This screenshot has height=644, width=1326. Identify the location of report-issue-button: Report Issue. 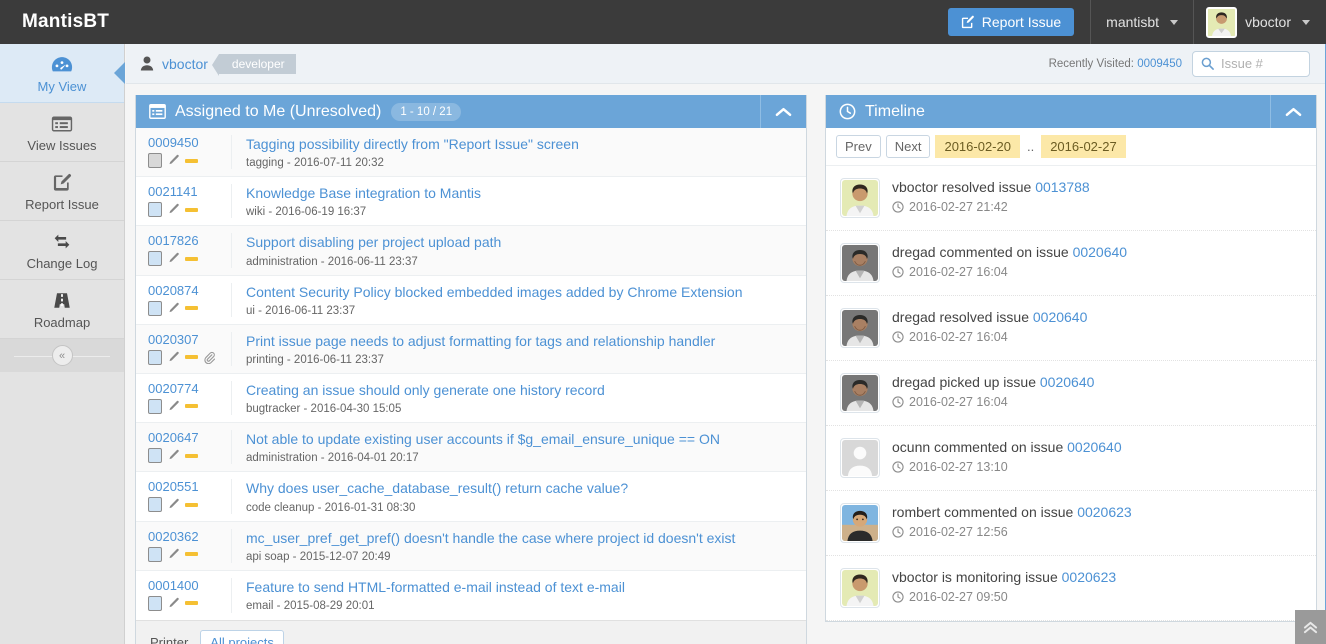
(1011, 22).